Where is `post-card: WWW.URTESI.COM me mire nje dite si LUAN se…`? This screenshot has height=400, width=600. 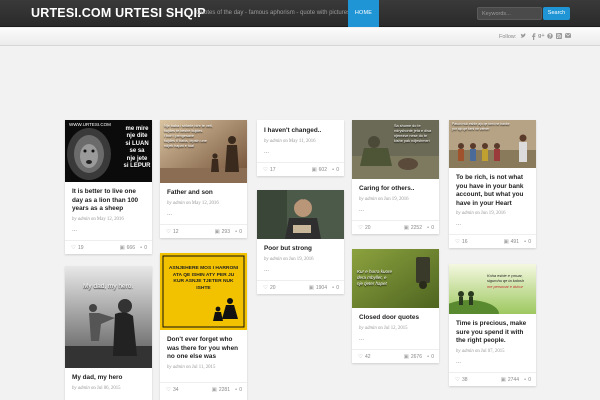 post-card: WWW.URTESI.COM me mire nje dite si LUAN se… is located at coordinates (108, 187).